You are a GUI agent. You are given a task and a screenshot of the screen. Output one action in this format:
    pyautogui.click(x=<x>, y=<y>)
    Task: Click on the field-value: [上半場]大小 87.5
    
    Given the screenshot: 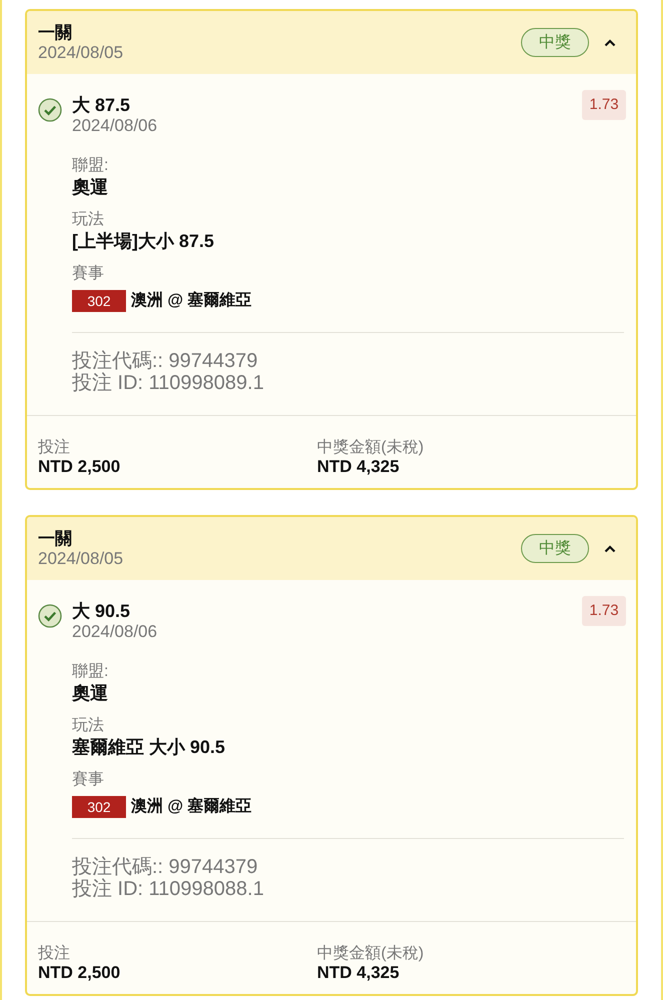 What is the action you would take?
    pyautogui.click(x=144, y=241)
    